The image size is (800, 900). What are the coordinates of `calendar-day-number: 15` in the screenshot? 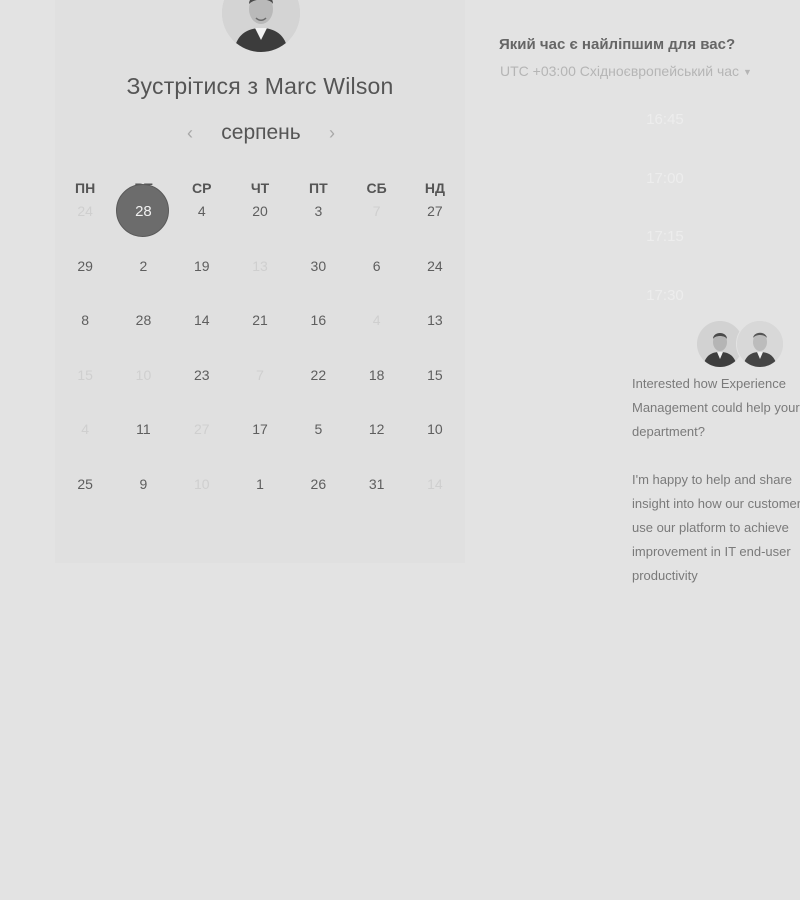 It's located at (435, 375).